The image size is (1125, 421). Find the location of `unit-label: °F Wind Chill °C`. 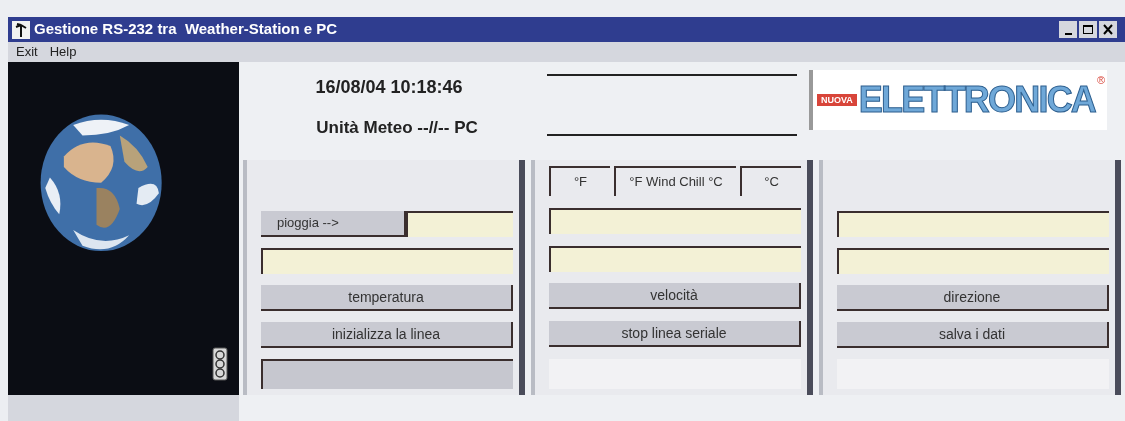

unit-label: °F Wind Chill °C is located at coordinates (675, 181).